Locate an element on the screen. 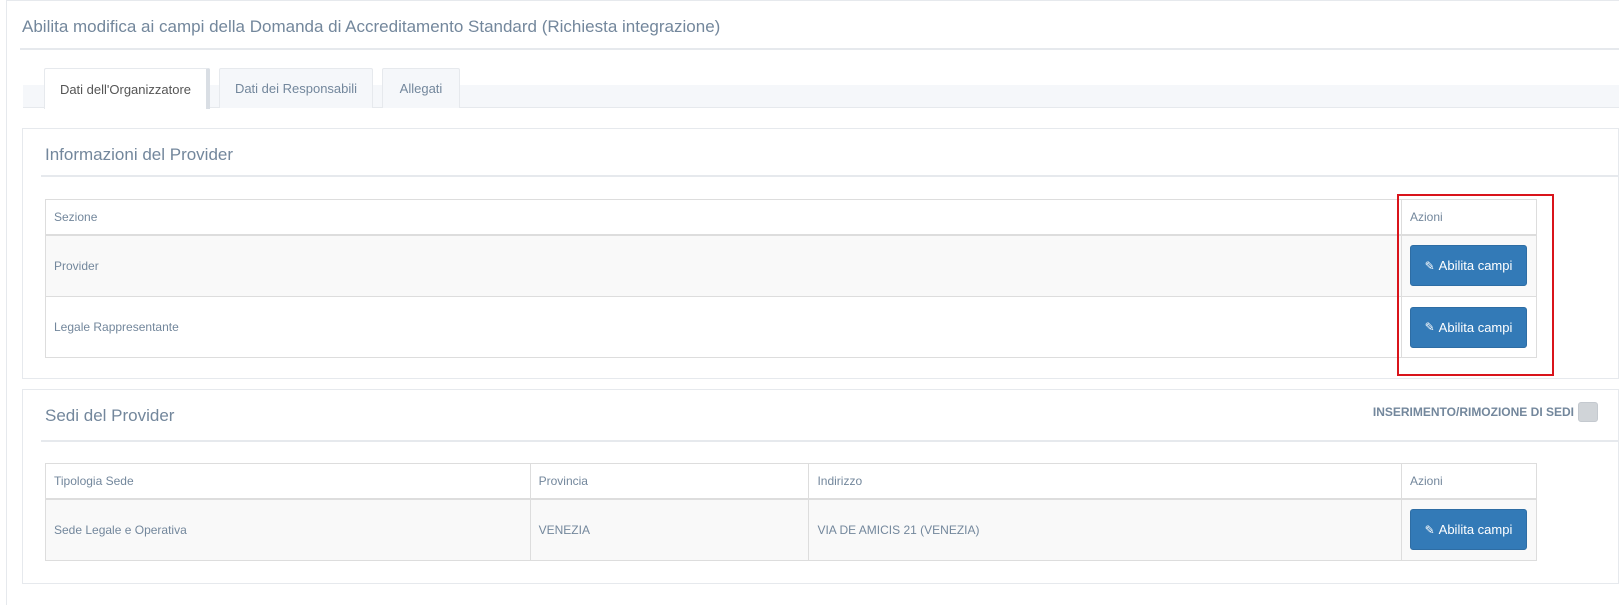  sedi-toggle: INSERIMENTO/RIMOZIONE DI SEDI is located at coordinates (1485, 412).